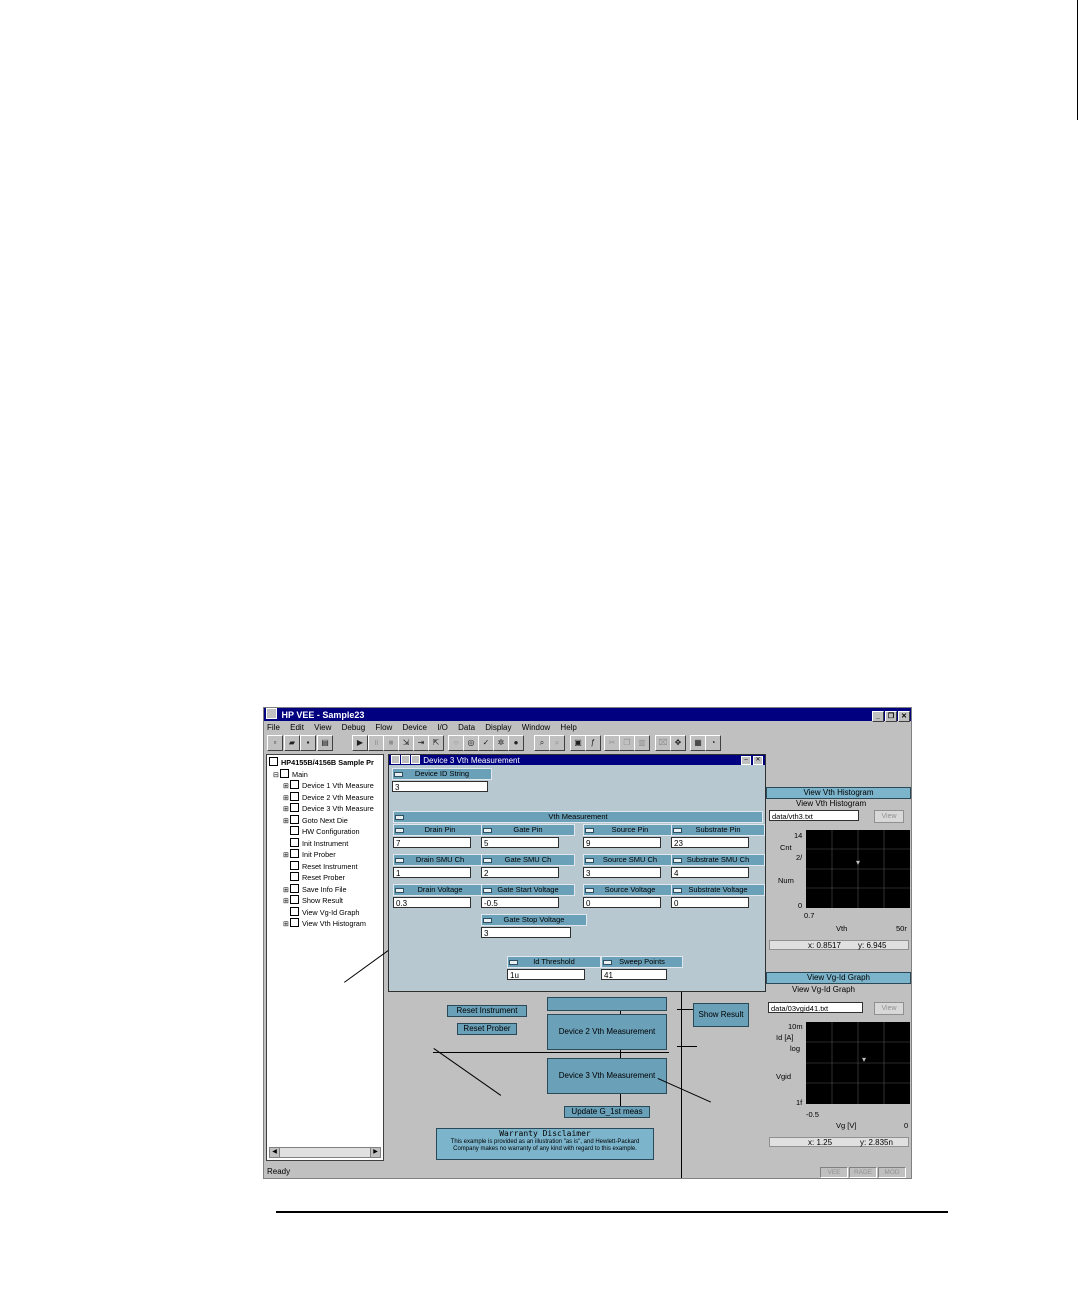 The image size is (1078, 1296). What do you see at coordinates (838, 978) in the screenshot?
I see `vgid-band: View Vg-Id Graph` at bounding box center [838, 978].